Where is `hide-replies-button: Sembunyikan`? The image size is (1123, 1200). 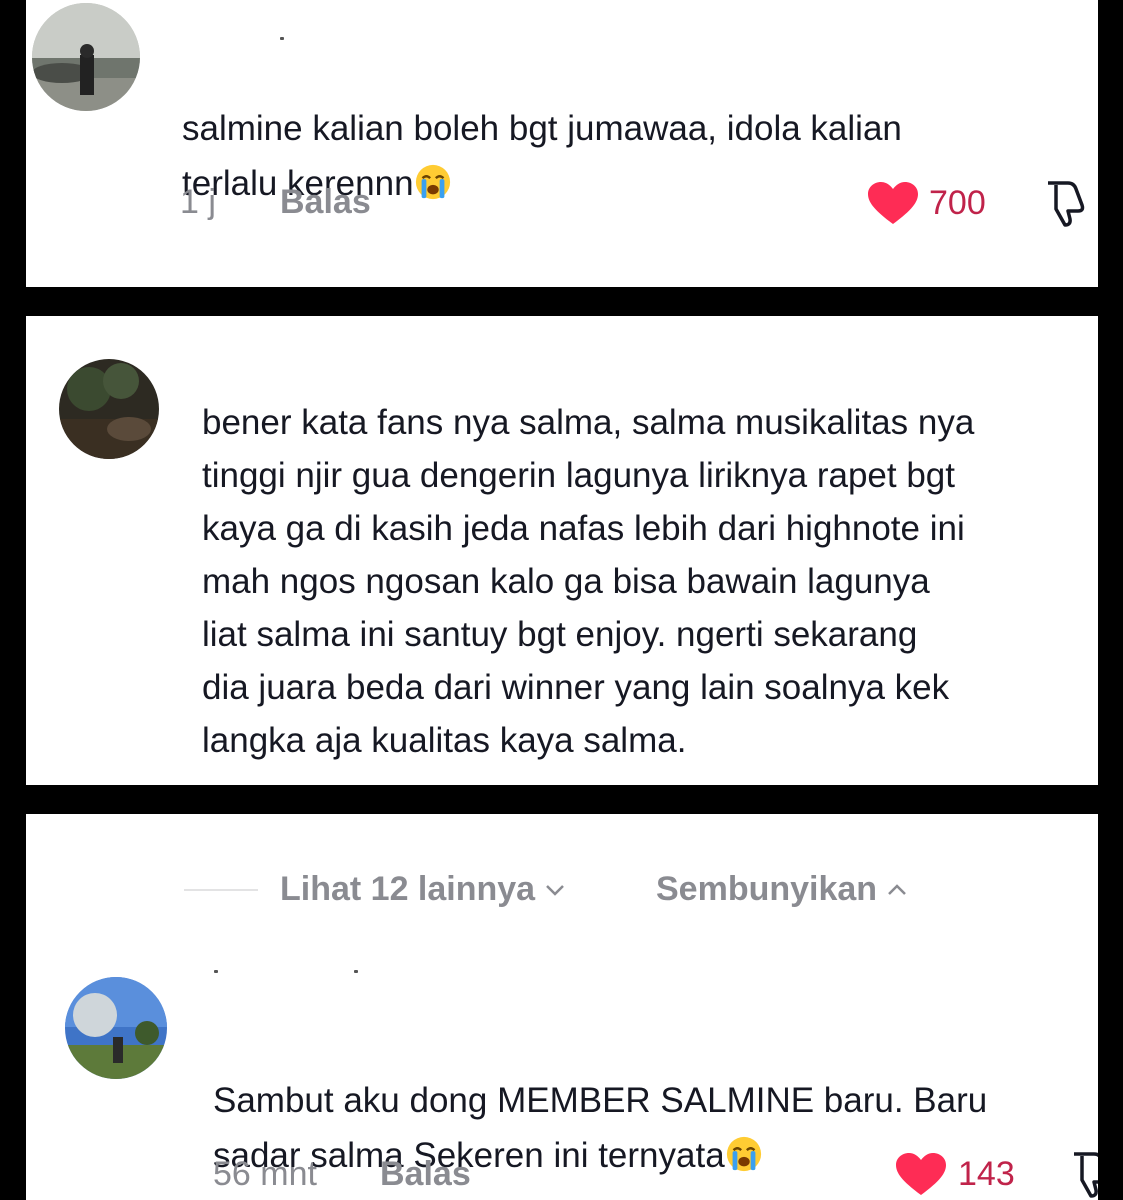 hide-replies-button: Sembunyikan is located at coordinates (781, 889).